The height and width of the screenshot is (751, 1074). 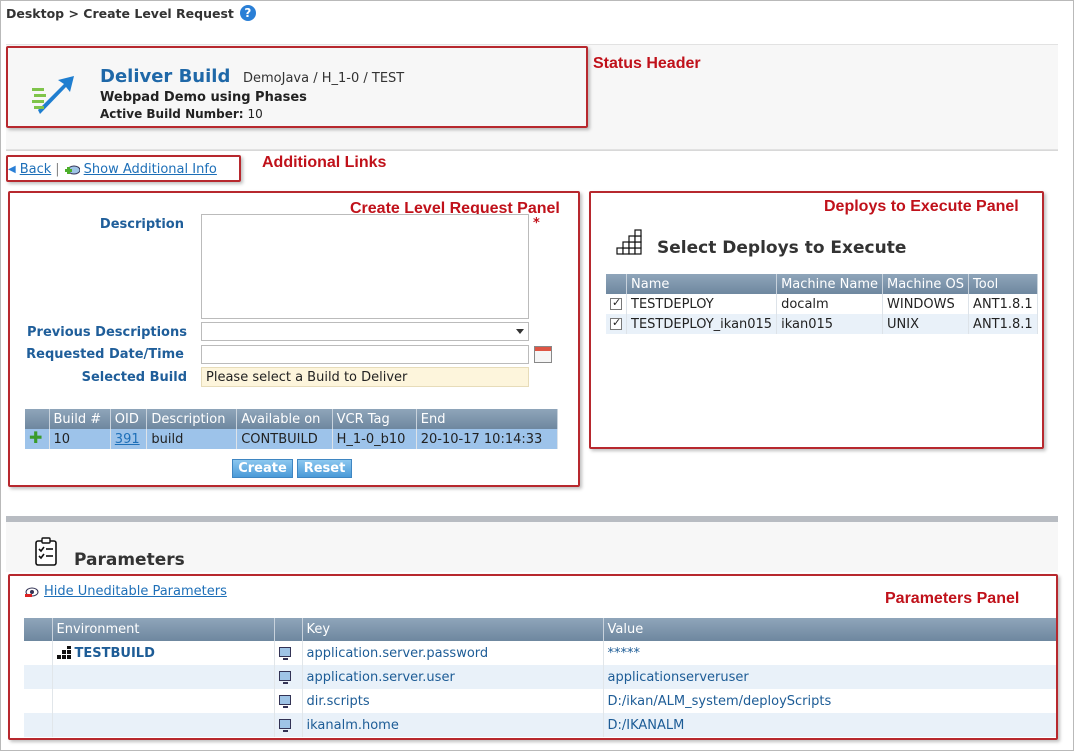 I want to click on oid-link: 391, so click(x=127, y=439).